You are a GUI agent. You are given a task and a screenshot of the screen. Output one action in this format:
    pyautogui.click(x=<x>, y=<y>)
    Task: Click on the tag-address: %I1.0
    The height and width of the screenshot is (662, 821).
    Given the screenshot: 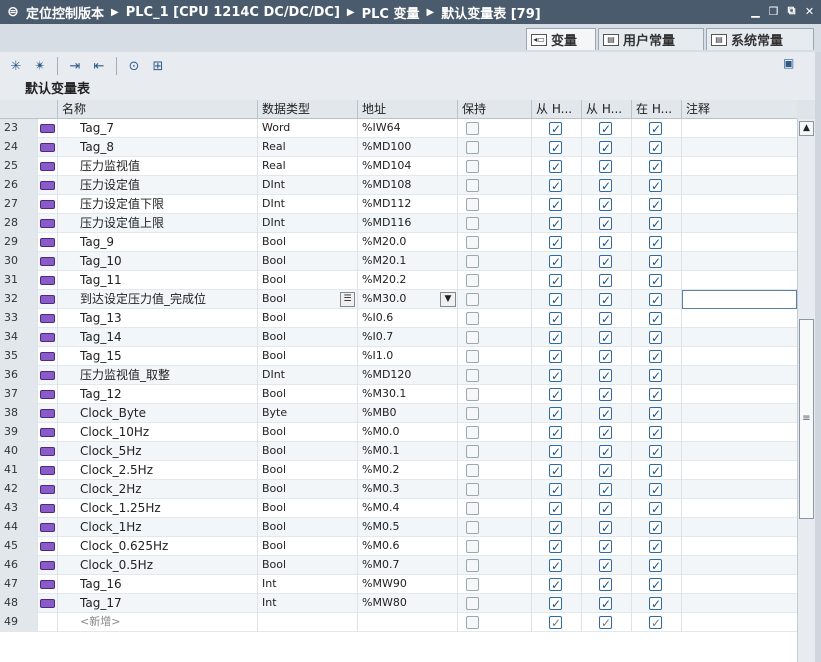 What is the action you would take?
    pyautogui.click(x=408, y=356)
    